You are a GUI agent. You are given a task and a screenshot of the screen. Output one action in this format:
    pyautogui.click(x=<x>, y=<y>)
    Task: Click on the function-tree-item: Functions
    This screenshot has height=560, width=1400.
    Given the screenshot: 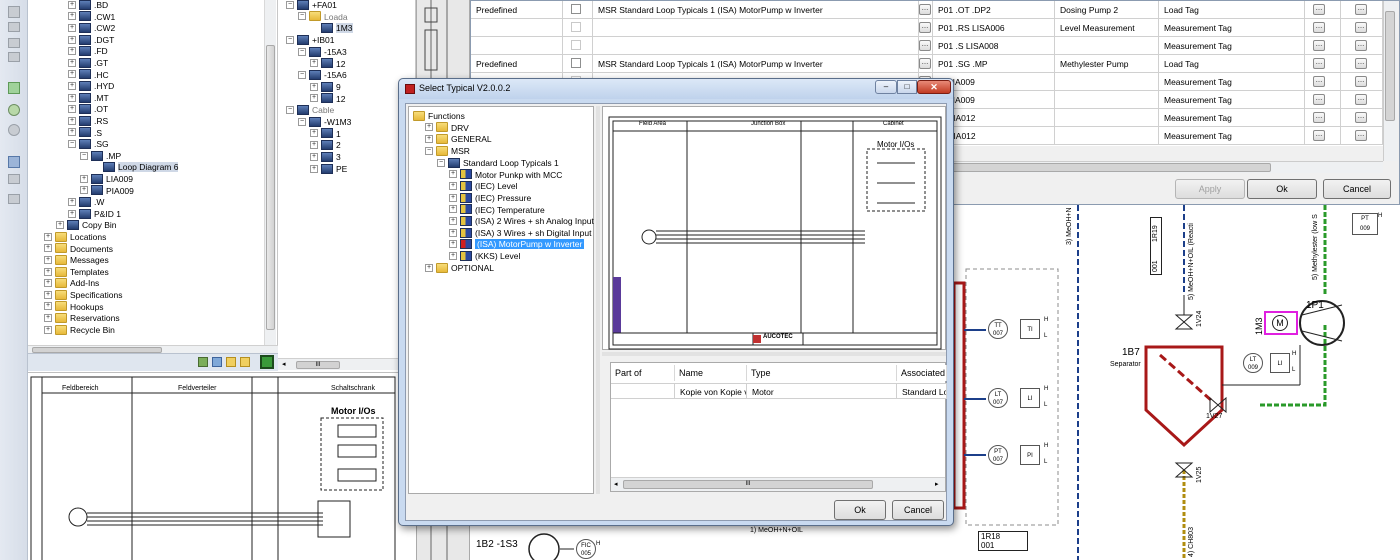 What is the action you would take?
    pyautogui.click(x=439, y=115)
    